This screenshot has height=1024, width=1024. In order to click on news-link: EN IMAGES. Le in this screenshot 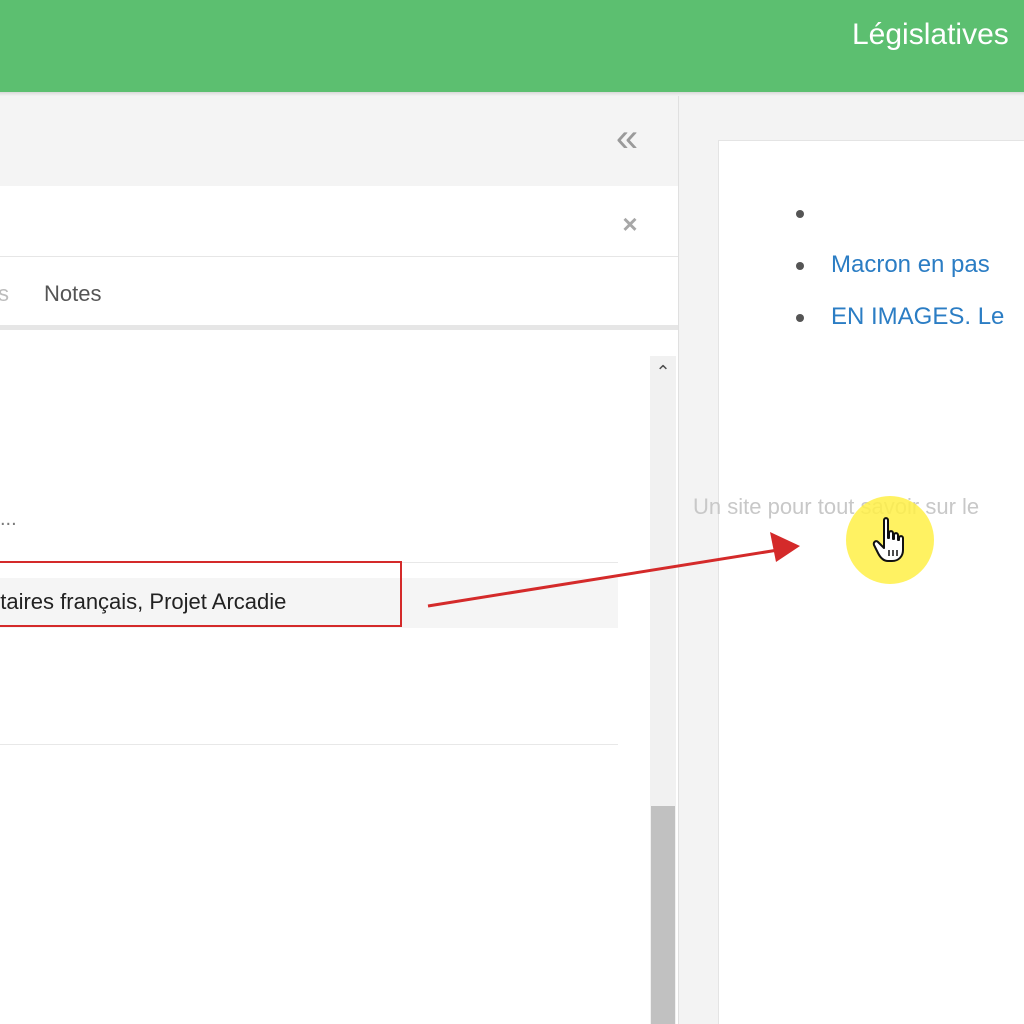, I will do `click(917, 317)`.